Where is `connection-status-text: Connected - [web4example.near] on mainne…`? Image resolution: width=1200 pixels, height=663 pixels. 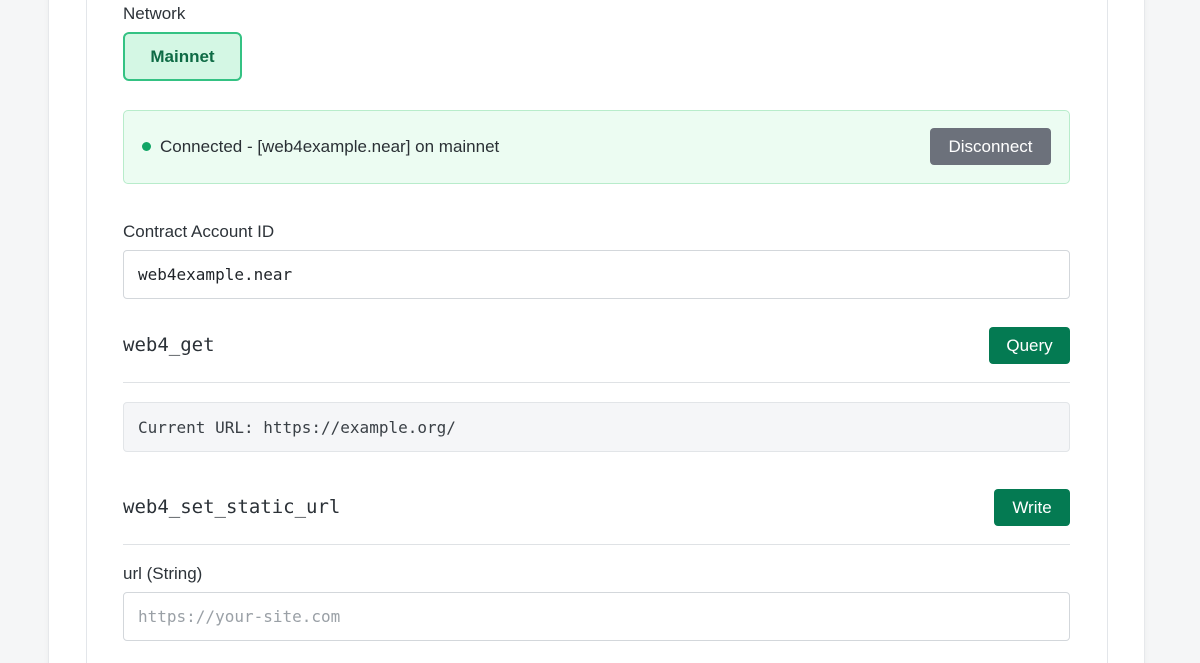 connection-status-text: Connected - [web4example.near] on mainne… is located at coordinates (330, 146).